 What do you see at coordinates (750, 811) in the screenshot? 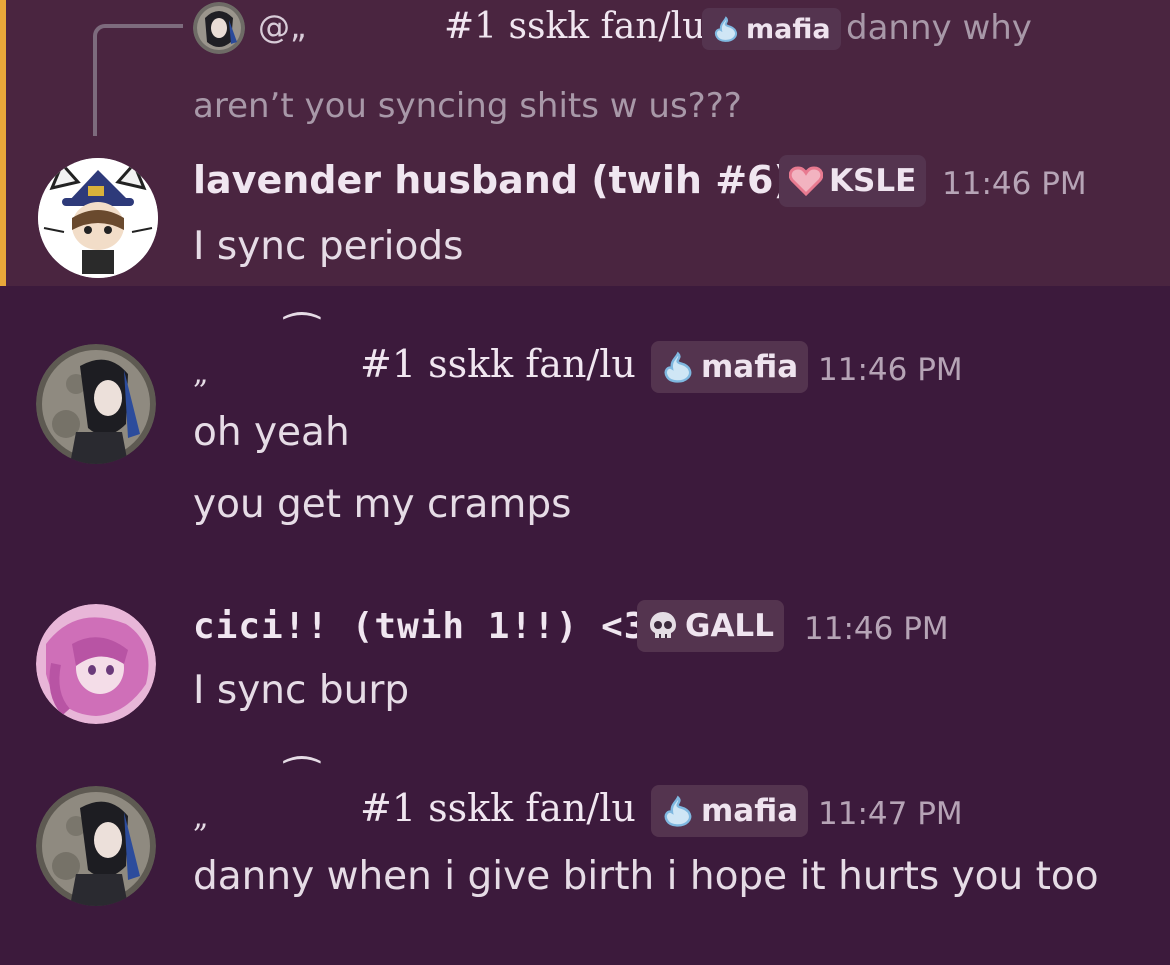
I see `message-4-badge-label: mafia` at bounding box center [750, 811].